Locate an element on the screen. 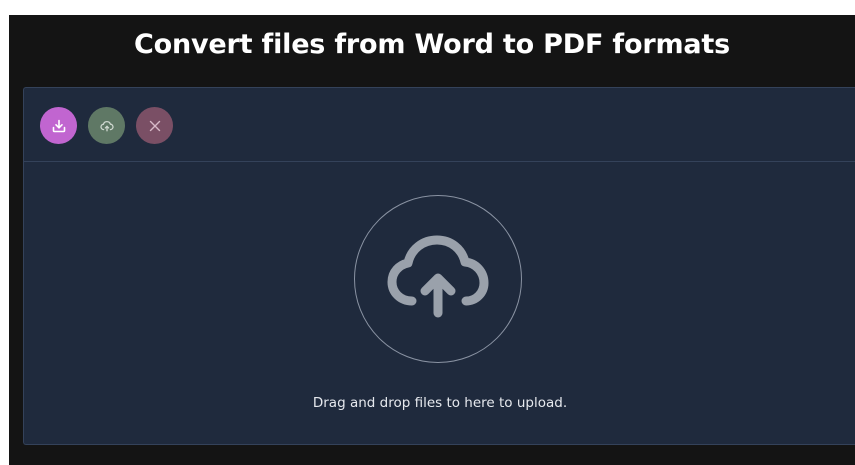 This screenshot has height=465, width=855. cancel-button is located at coordinates (154, 125).